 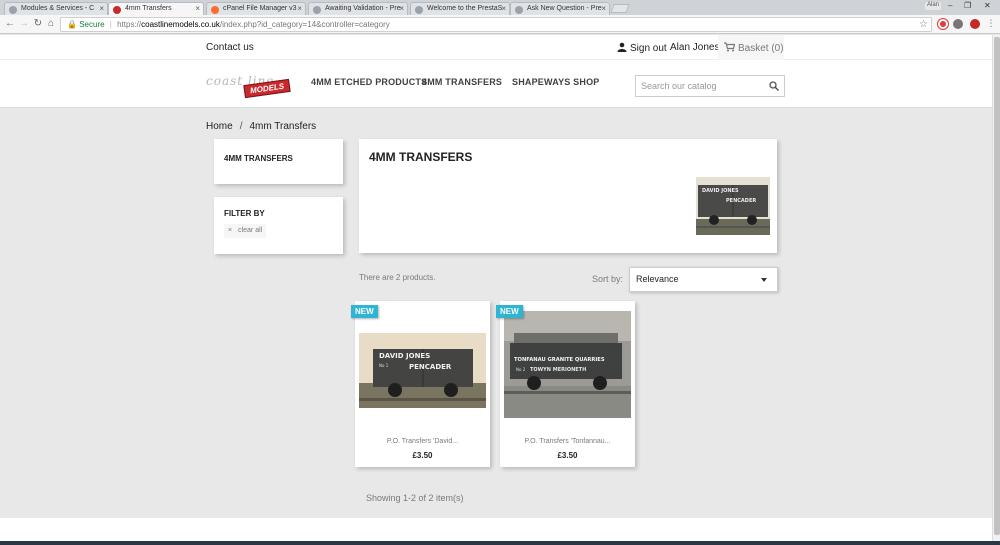 What do you see at coordinates (462, 82) in the screenshot?
I see `menu-4mm-transfers: 4MM TRANSFERS` at bounding box center [462, 82].